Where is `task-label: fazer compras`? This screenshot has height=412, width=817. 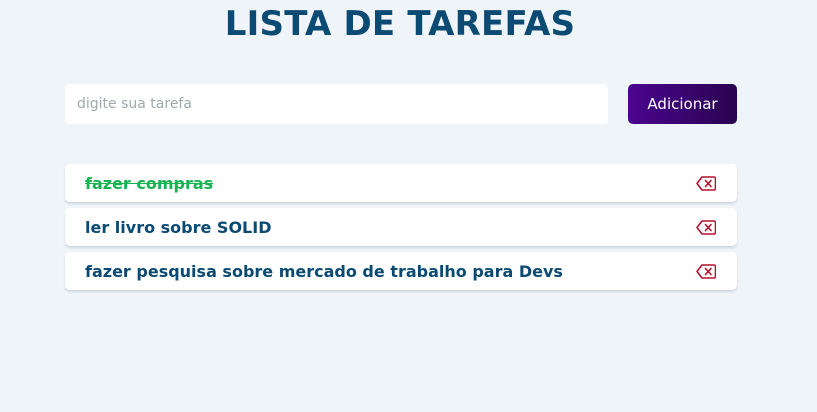
task-label: fazer compras is located at coordinates (149, 183).